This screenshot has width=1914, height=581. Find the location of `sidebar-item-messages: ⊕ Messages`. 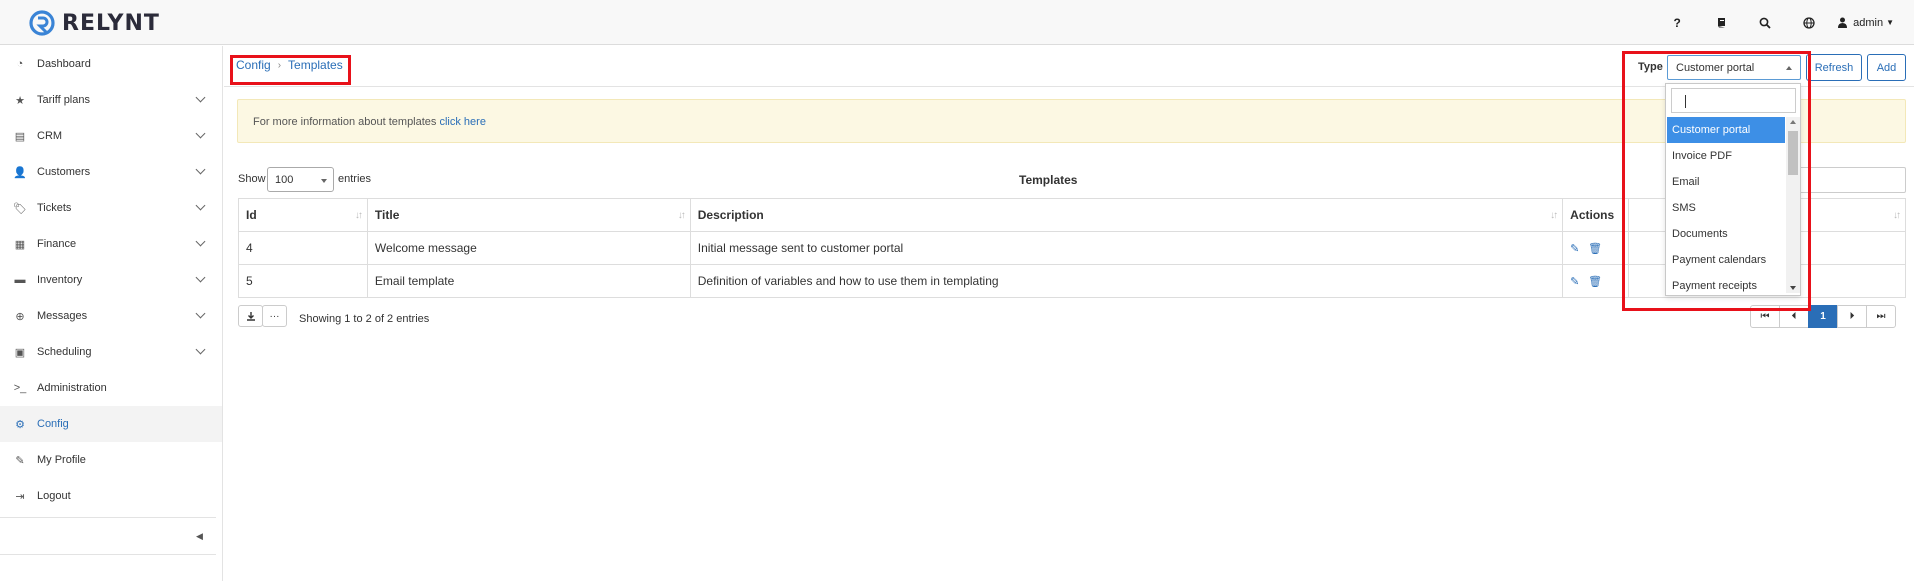

sidebar-item-messages: ⊕ Messages is located at coordinates (111, 316).